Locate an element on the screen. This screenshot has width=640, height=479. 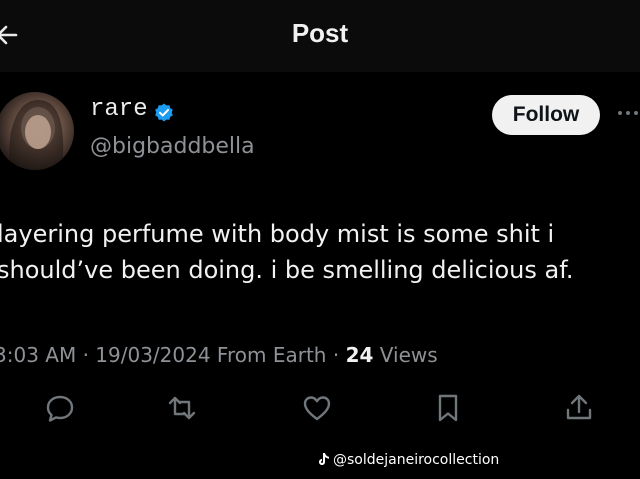
more-horizontal-icon is located at coordinates (628, 113).